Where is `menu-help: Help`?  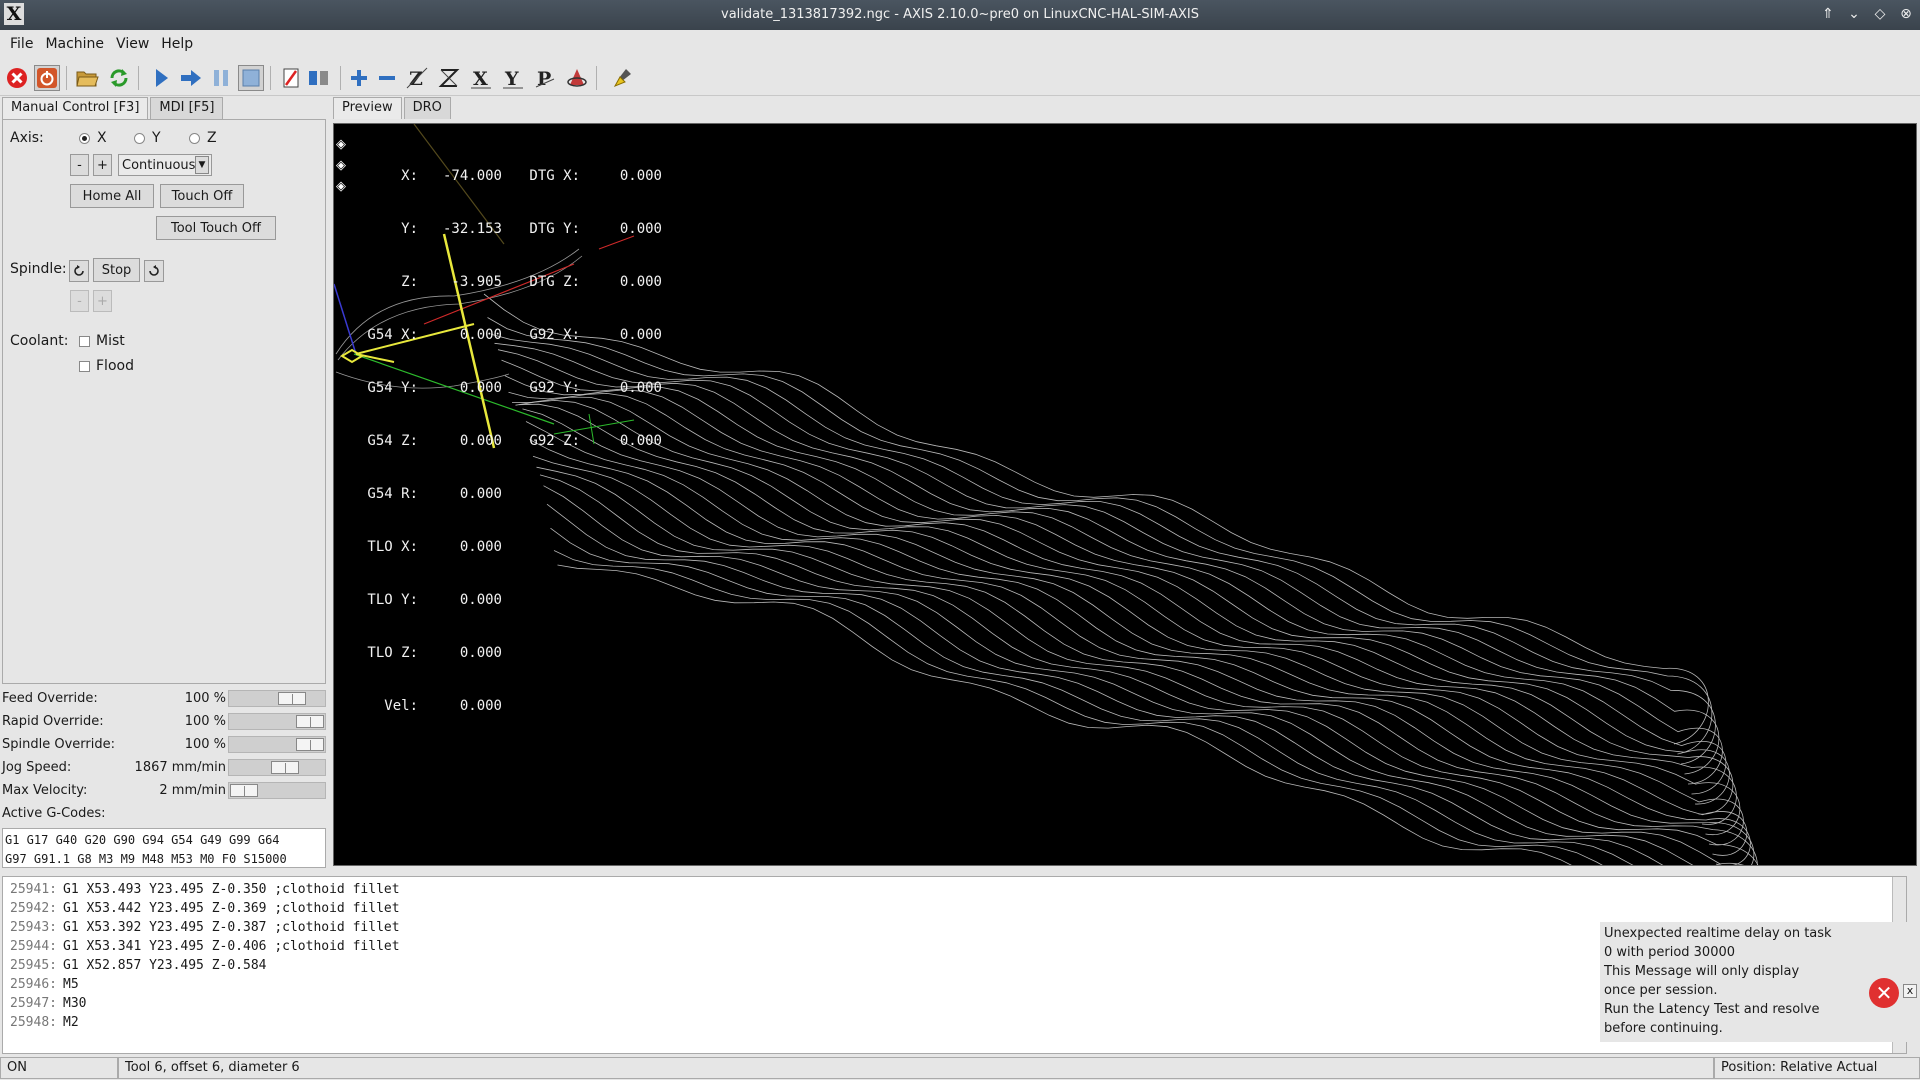 menu-help: Help is located at coordinates (177, 44).